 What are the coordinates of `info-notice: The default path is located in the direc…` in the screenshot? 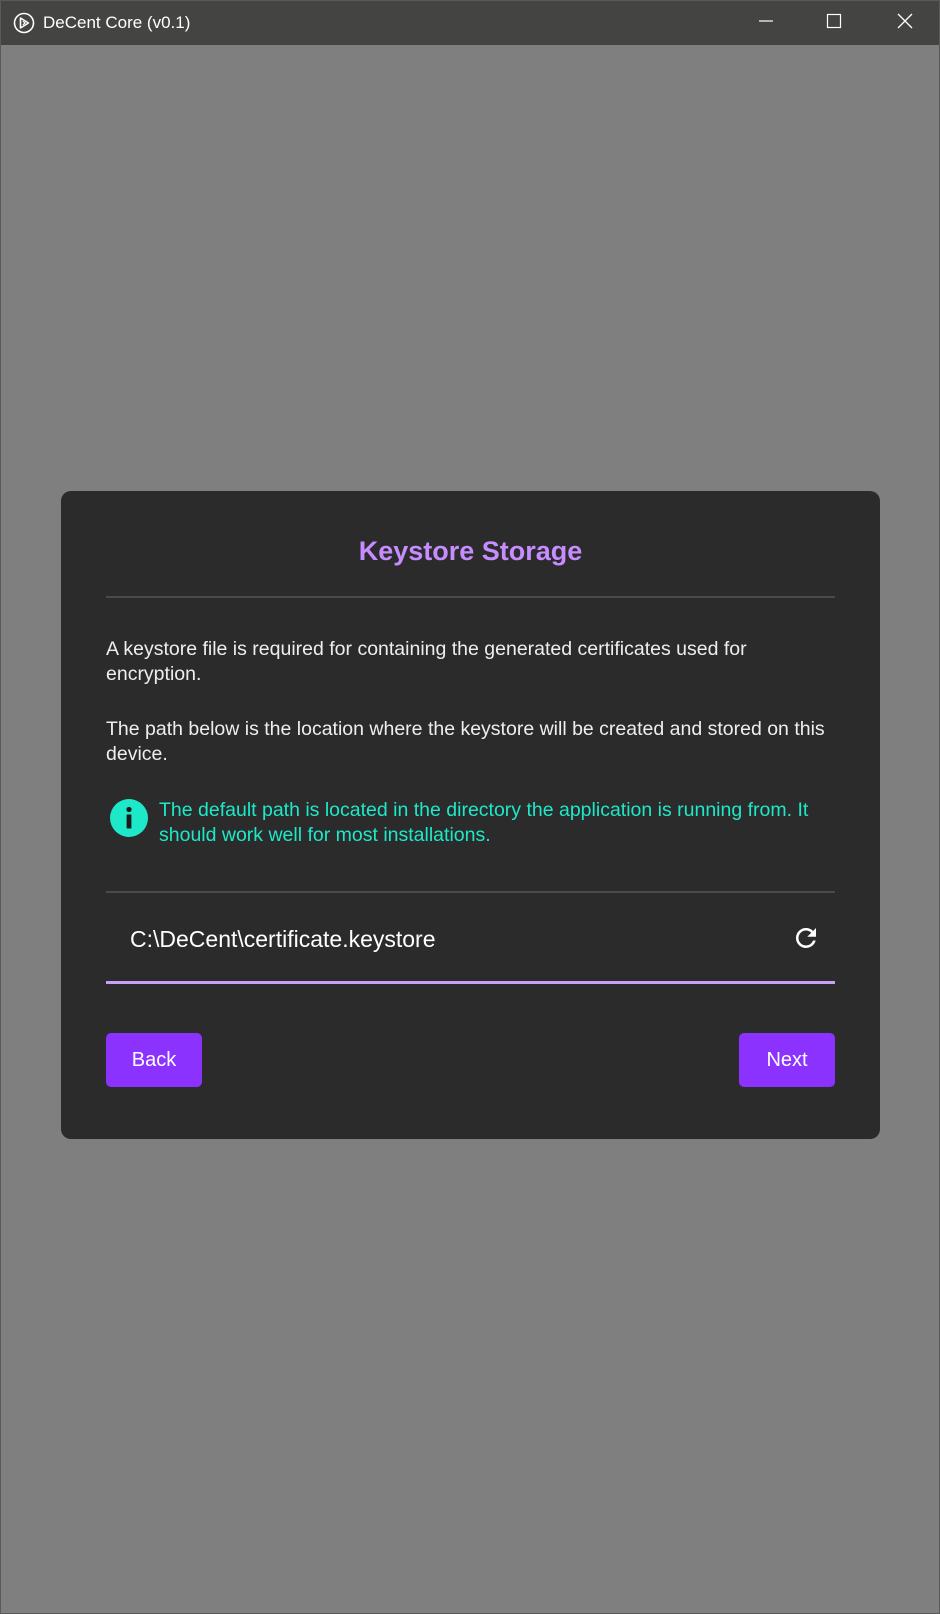 It's located at (470, 828).